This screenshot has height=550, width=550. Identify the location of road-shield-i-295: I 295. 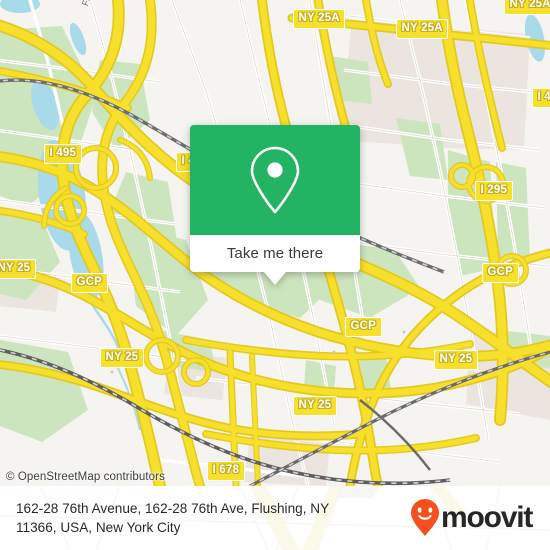
(494, 191).